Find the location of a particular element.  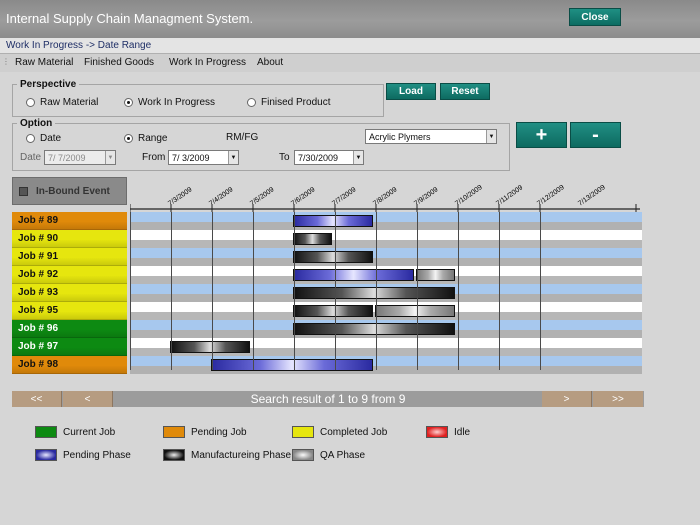

perspective-legend: Perspective is located at coordinates (48, 84).